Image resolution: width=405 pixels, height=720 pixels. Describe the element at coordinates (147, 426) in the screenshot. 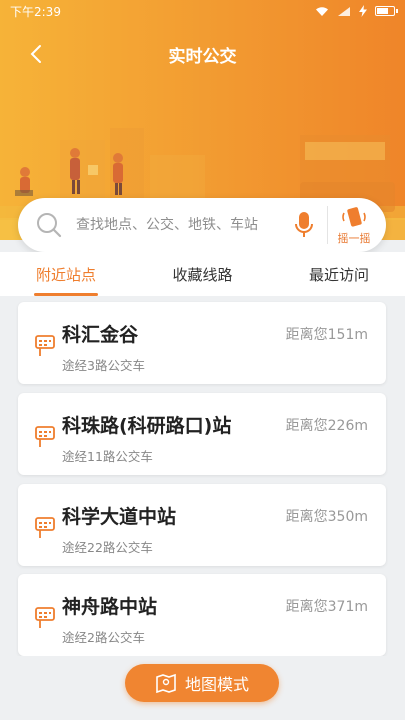

I see `stop-name: 科珠路(科研路口)站` at that location.